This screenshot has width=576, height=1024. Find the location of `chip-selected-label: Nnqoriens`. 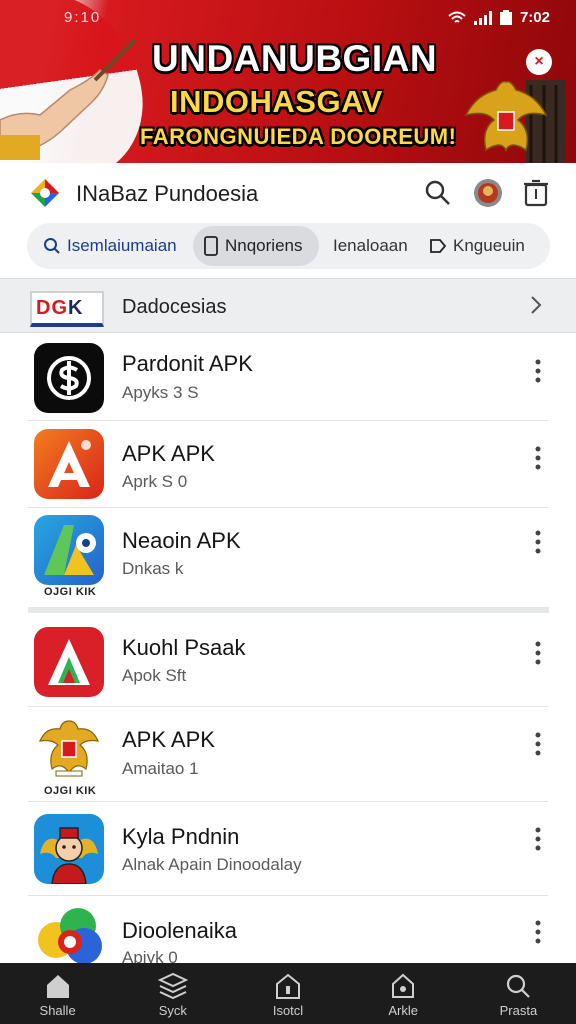

chip-selected-label: Nnqoriens is located at coordinates (264, 245).